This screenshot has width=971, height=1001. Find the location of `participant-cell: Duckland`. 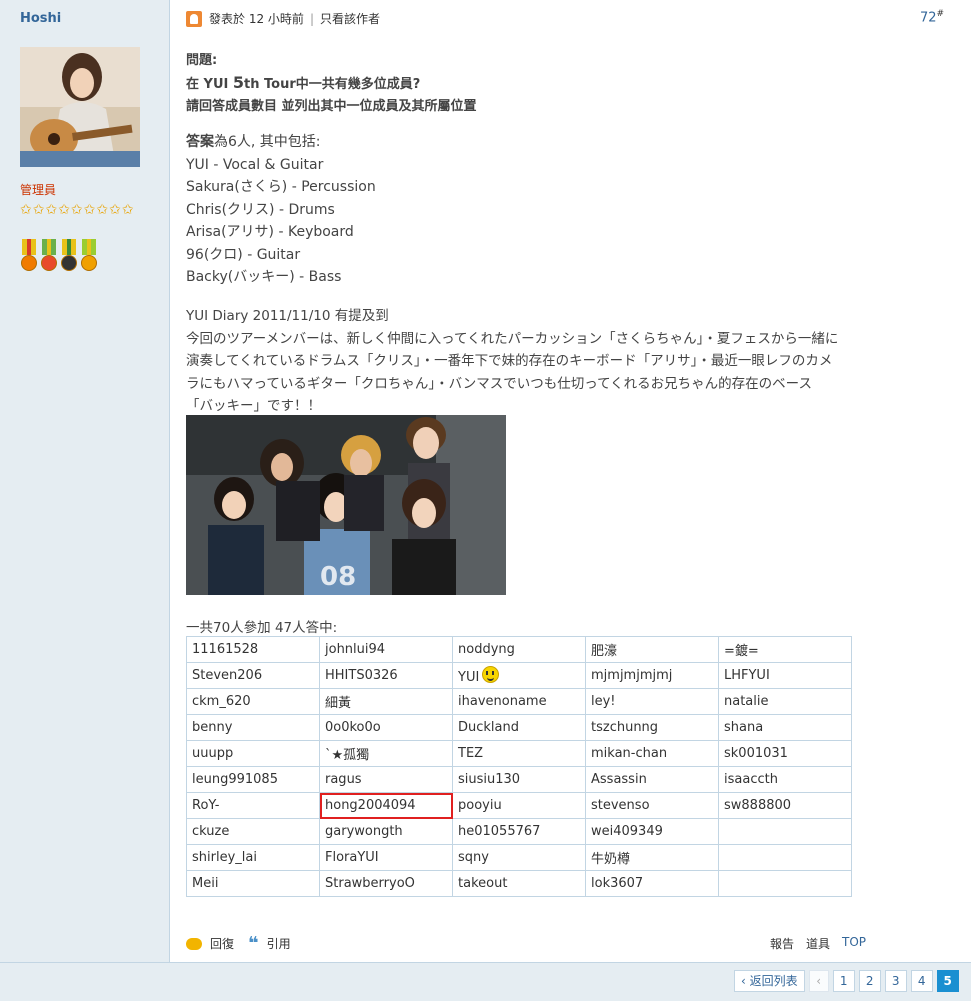

participant-cell: Duckland is located at coordinates (519, 727).